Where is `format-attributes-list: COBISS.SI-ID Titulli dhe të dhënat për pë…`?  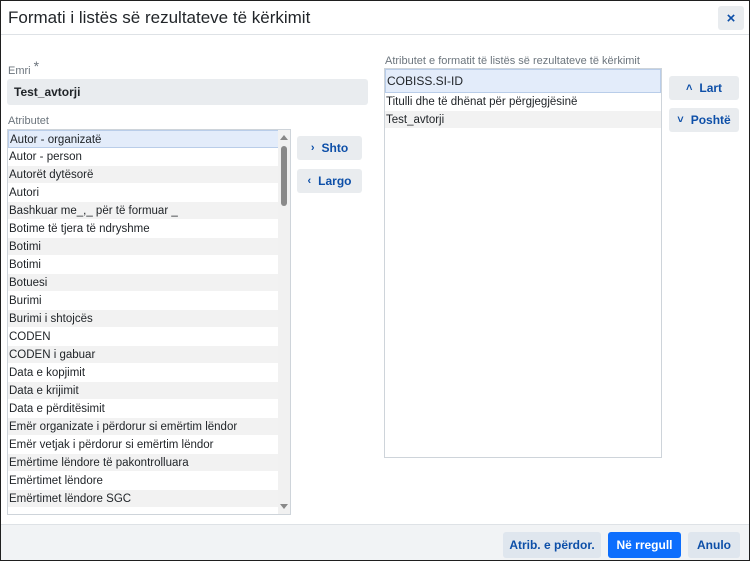
format-attributes-list: COBISS.SI-ID Titulli dhe të dhënat për pë… is located at coordinates (523, 99).